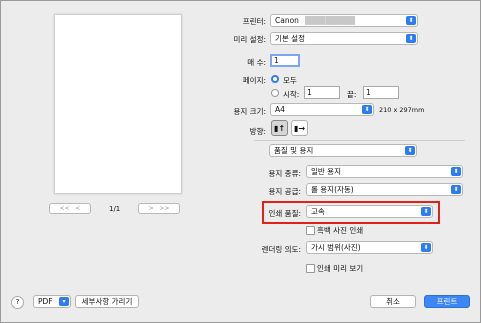 This screenshot has height=323, width=481. What do you see at coordinates (359, 140) in the screenshot?
I see `separator` at bounding box center [359, 140].